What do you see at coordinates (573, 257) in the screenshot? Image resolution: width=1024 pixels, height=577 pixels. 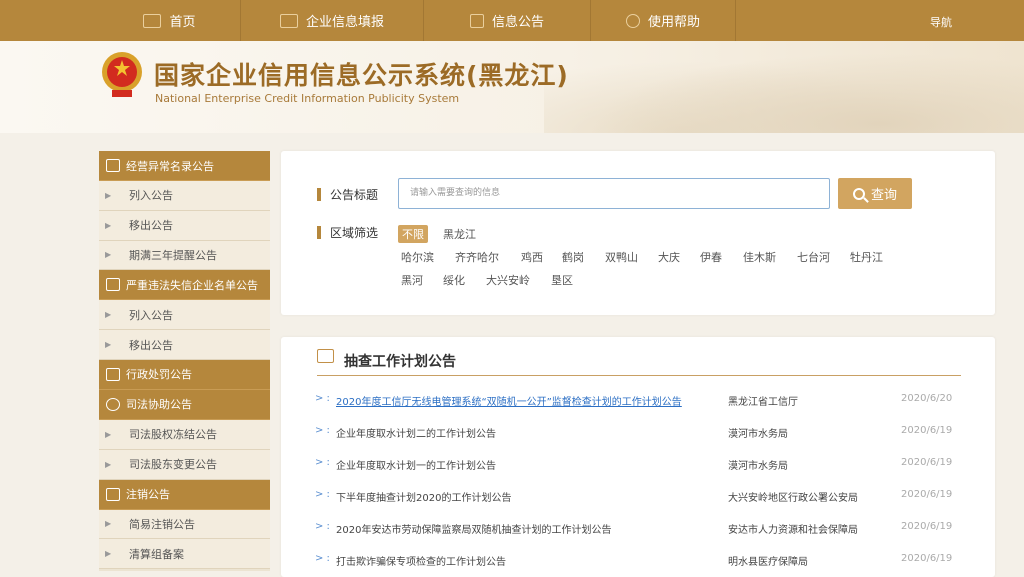 I see `region-tag: 鹤岗` at bounding box center [573, 257].